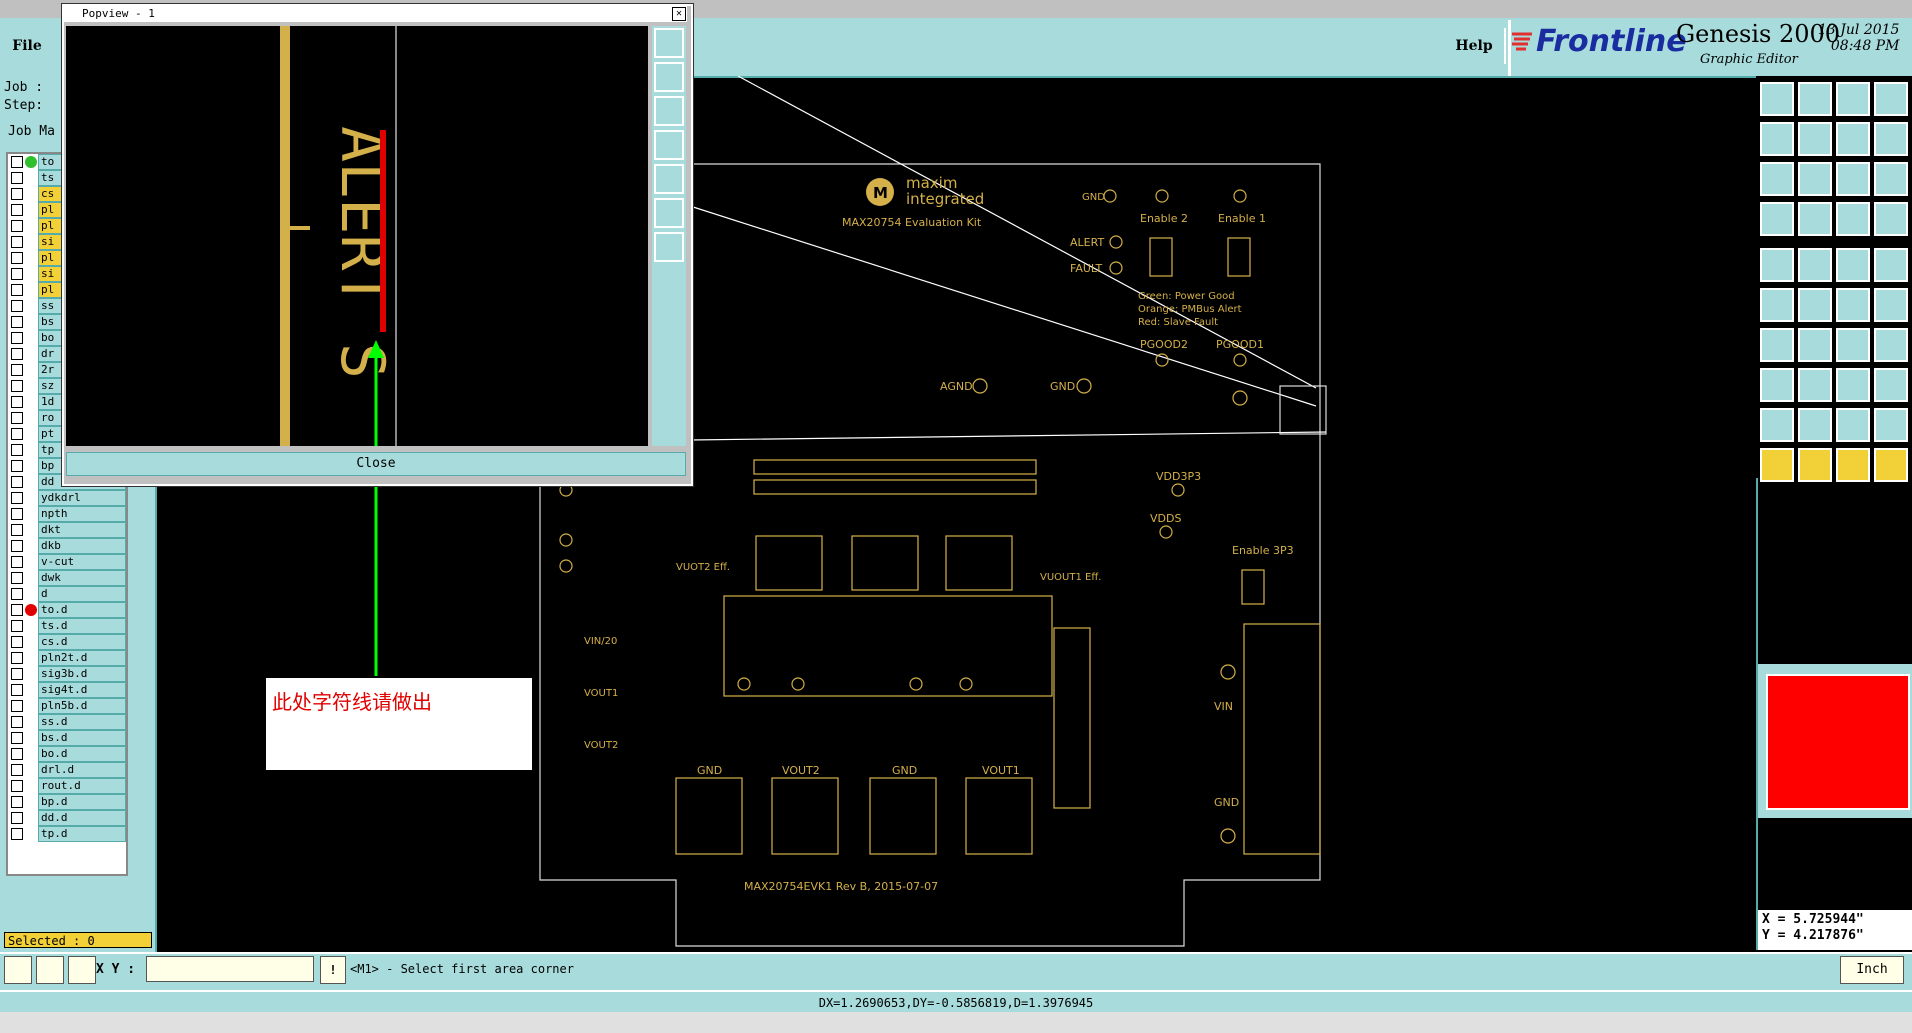 The width and height of the screenshot is (1912, 1033). What do you see at coordinates (1813, 935) in the screenshot?
I see `coord-y: Y = 4.217876"` at bounding box center [1813, 935].